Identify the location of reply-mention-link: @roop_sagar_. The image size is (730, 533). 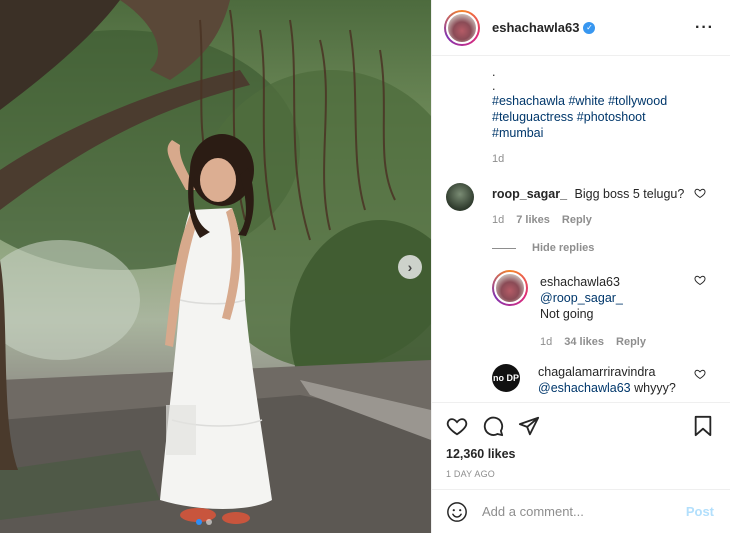
(627, 298).